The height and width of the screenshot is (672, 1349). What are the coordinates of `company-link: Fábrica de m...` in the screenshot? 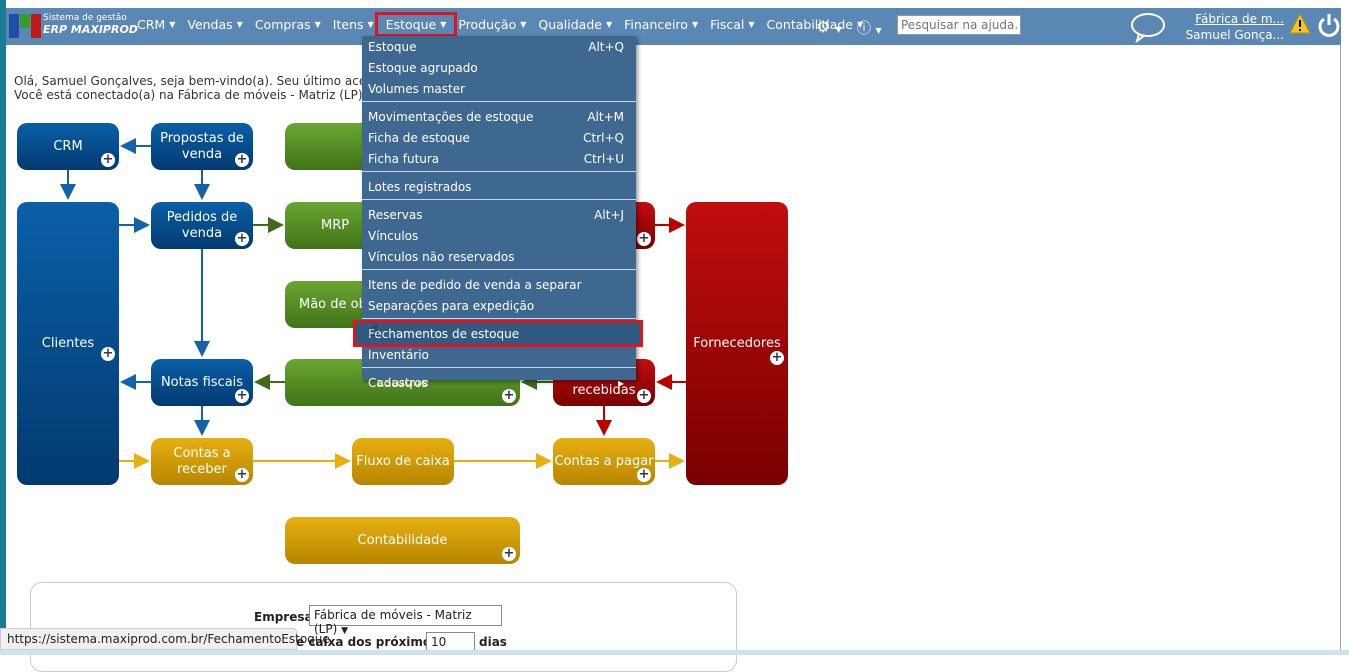 It's located at (1230, 19).